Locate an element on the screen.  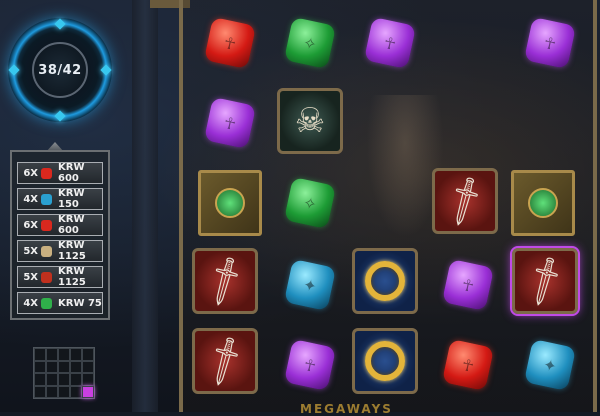
green-gem-icon is located at coordinates (46, 303).